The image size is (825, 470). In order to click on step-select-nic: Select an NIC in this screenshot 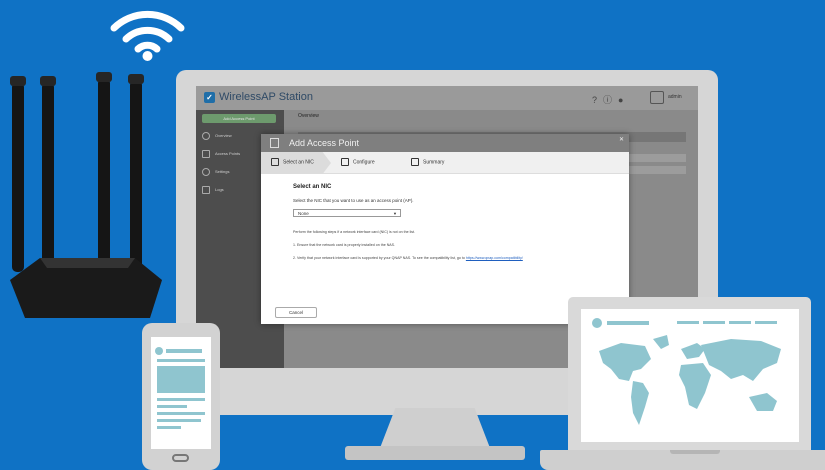, I will do `click(292, 162)`.